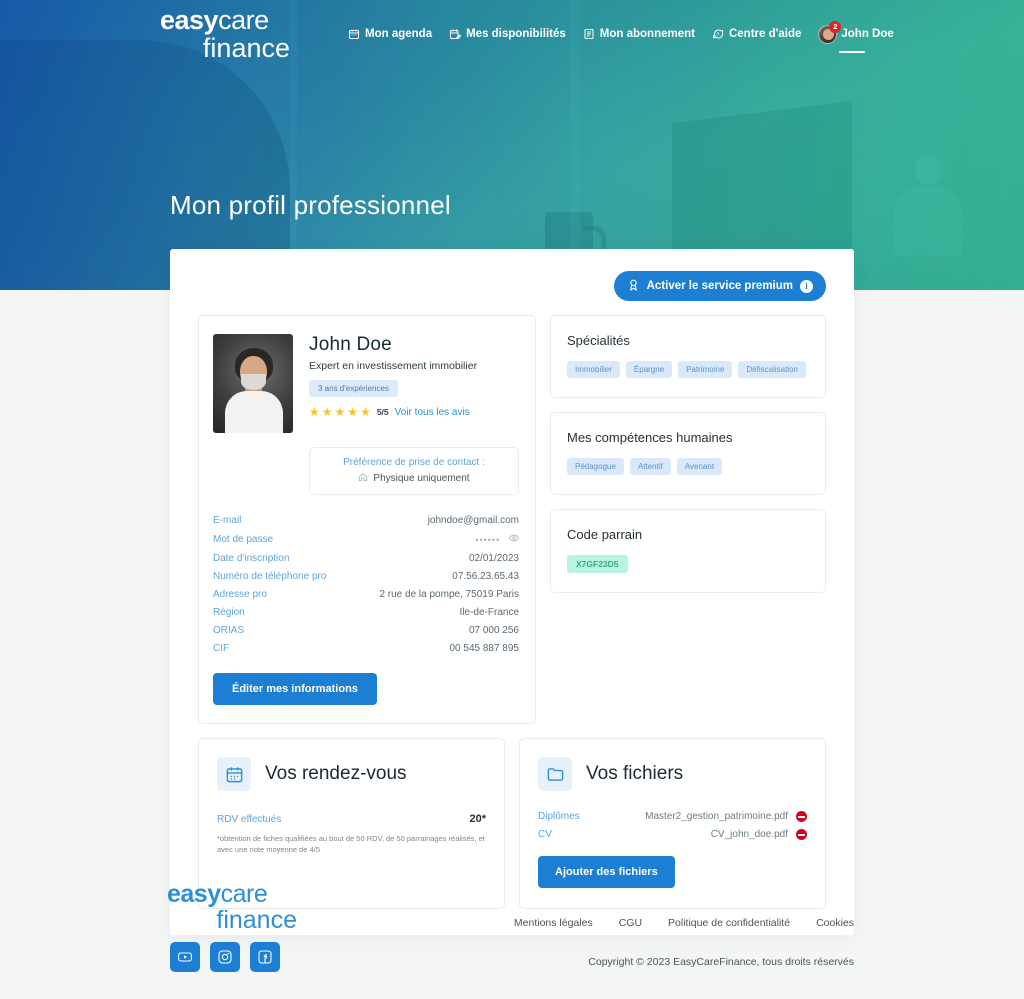 The image size is (1024, 999). Describe the element at coordinates (244, 894) in the screenshot. I see `footer-logo-care: care` at that location.